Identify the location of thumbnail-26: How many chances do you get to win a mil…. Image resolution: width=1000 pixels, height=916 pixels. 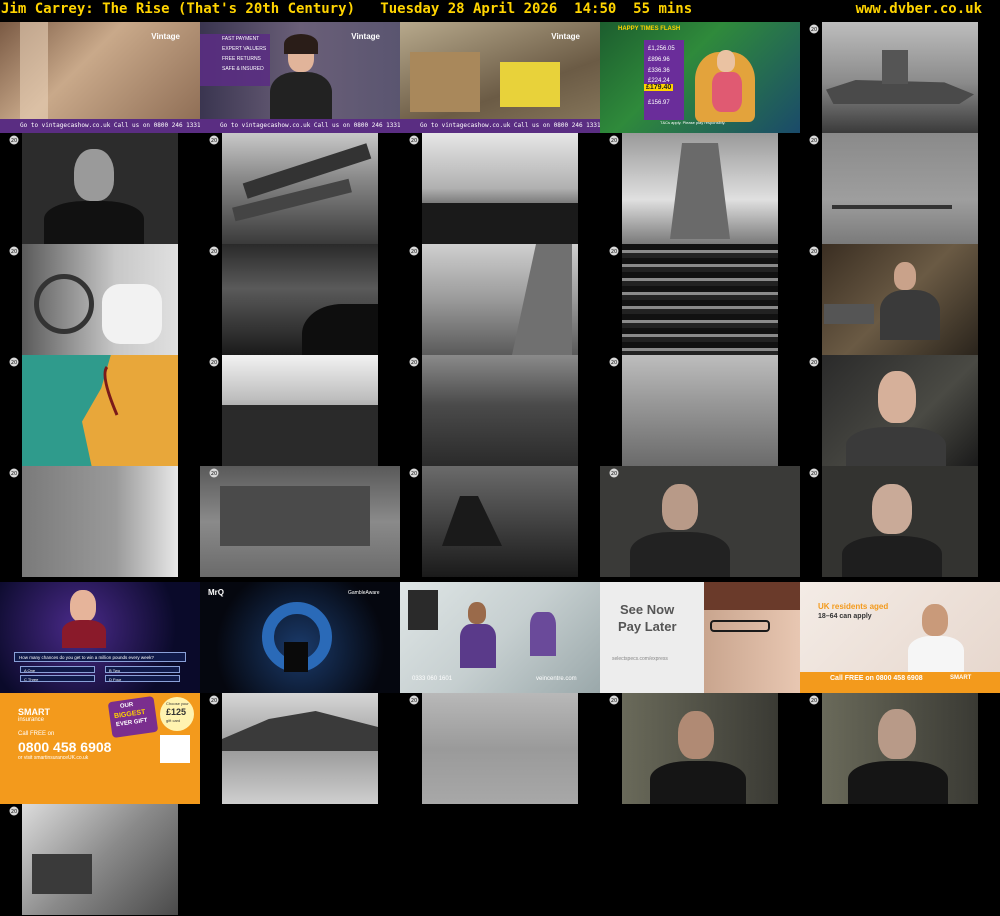
(100, 637).